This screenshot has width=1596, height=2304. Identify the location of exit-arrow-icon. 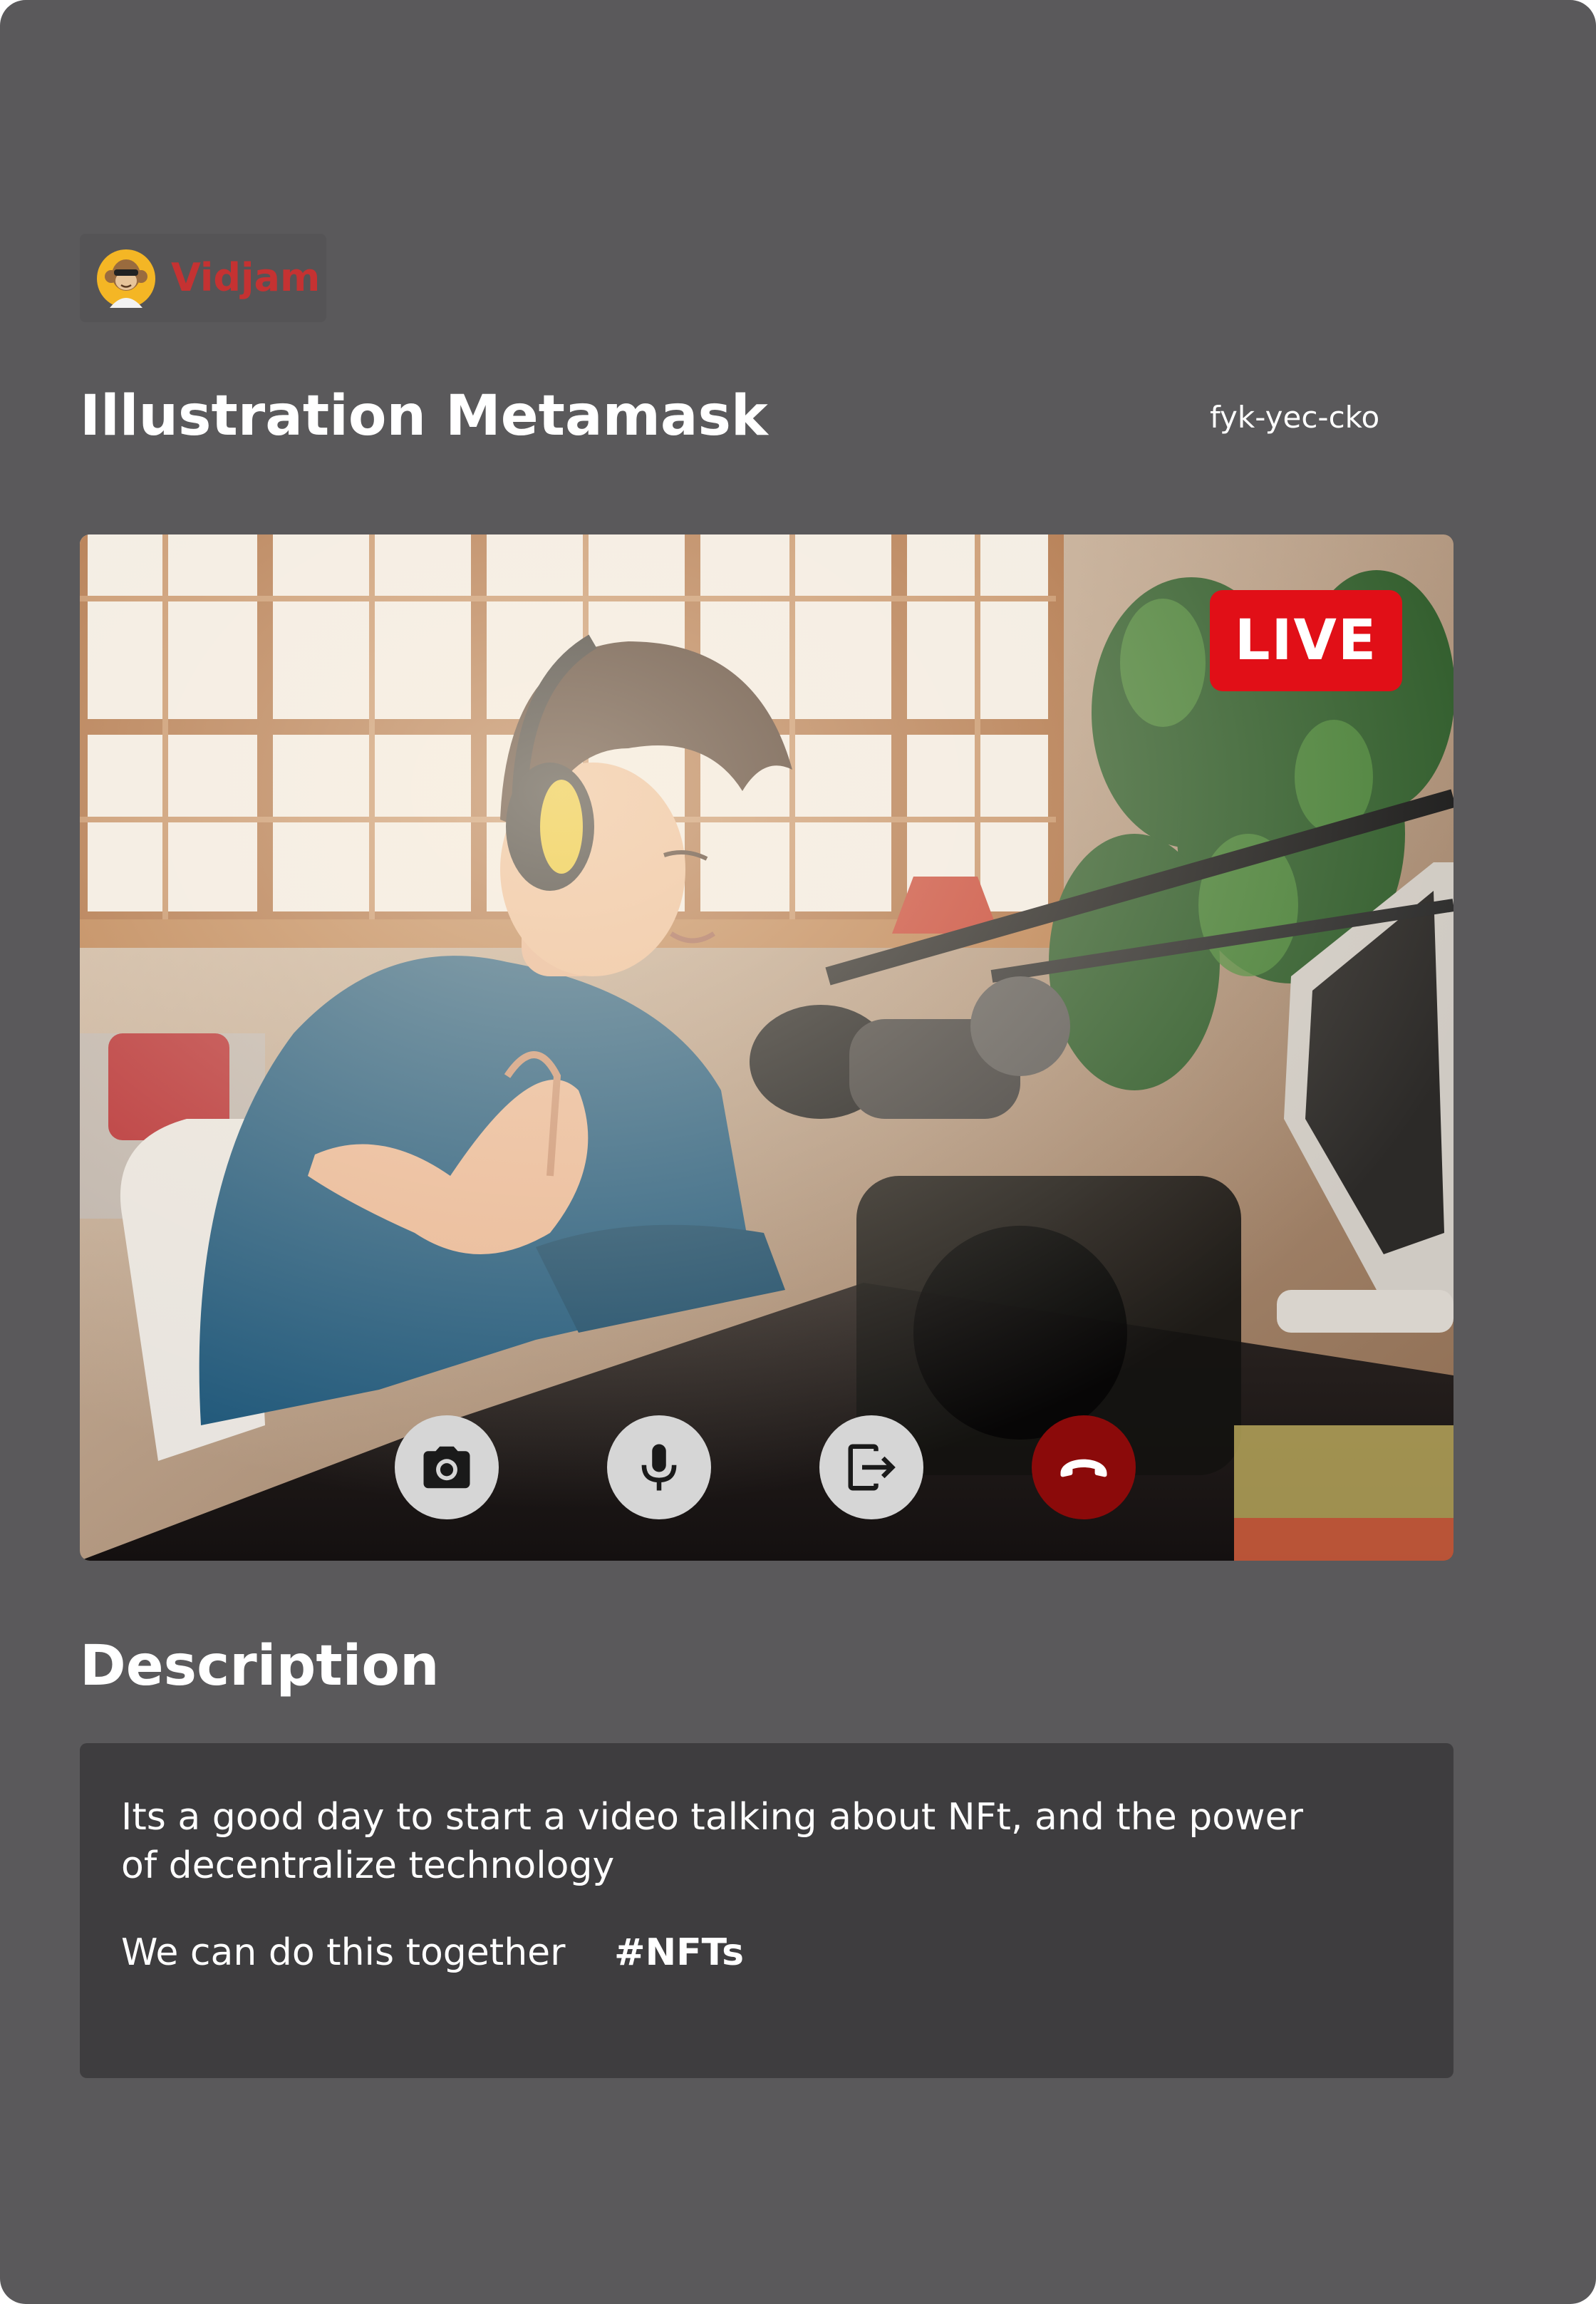
(872, 1467).